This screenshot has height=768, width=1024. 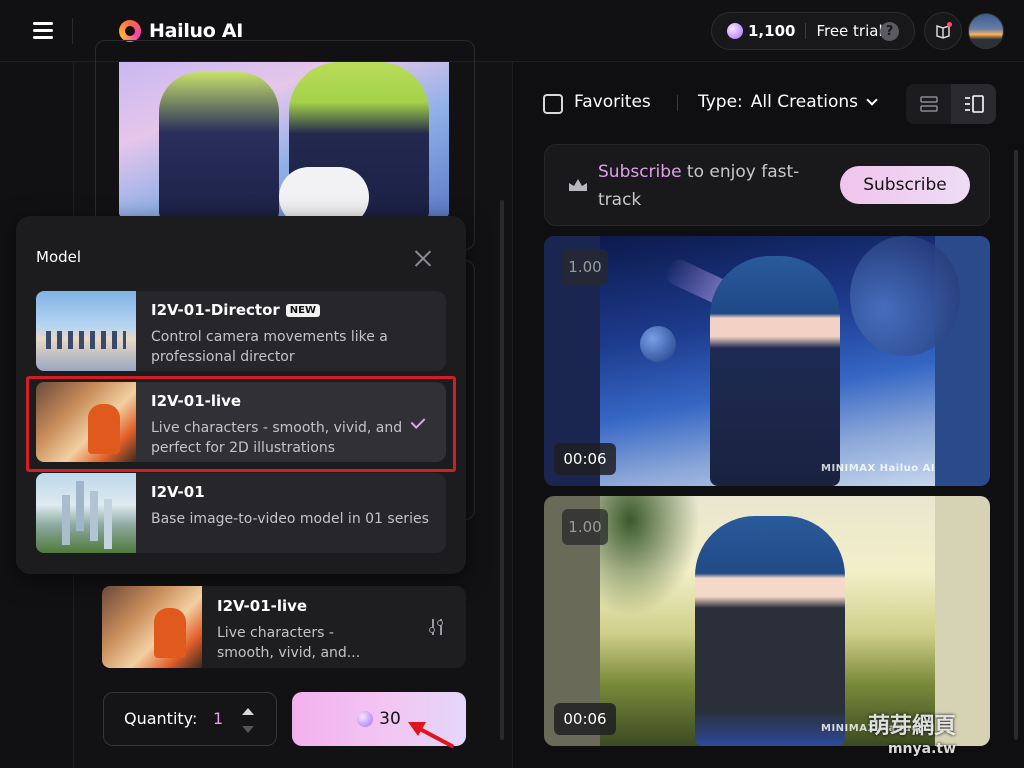 I want to click on quantity-value: 1, so click(x=218, y=718).